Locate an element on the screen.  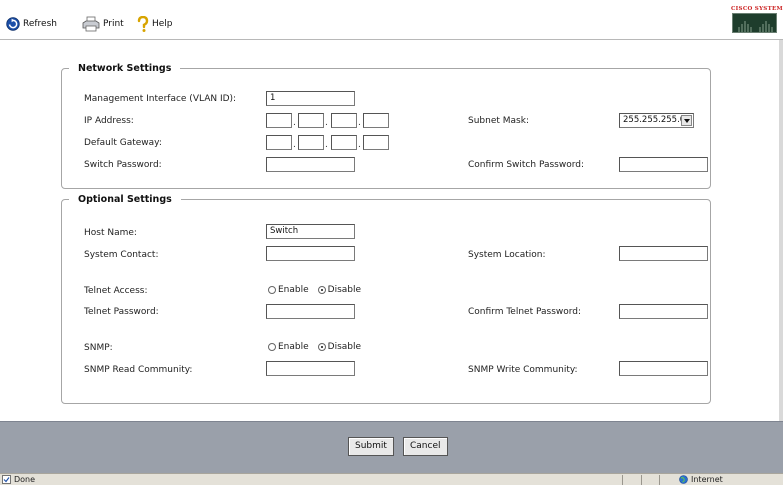
subnet-mask-label: Subnet Mask: is located at coordinates (498, 121).